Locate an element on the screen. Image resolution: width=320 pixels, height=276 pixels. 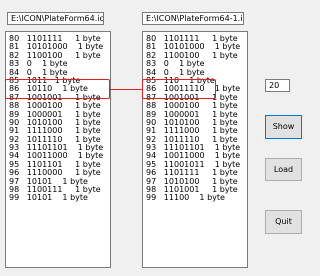
show-button: Show is located at coordinates (283, 127).